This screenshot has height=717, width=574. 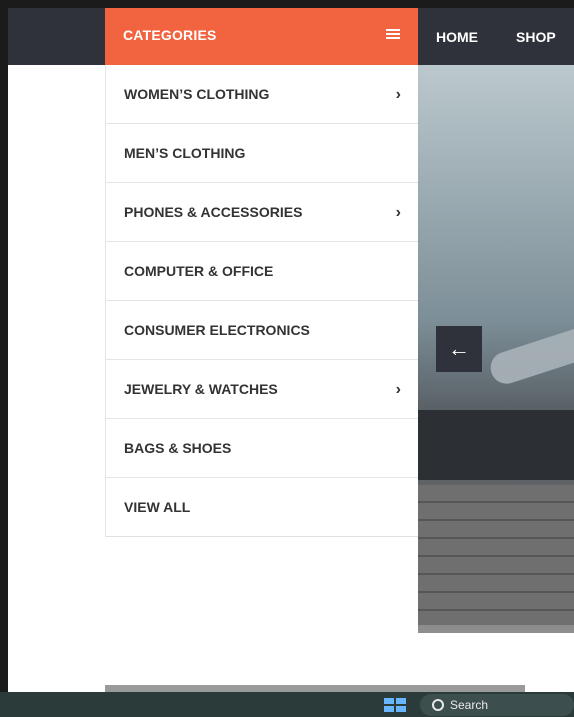 What do you see at coordinates (315, 688) in the screenshot?
I see `content-image-strip` at bounding box center [315, 688].